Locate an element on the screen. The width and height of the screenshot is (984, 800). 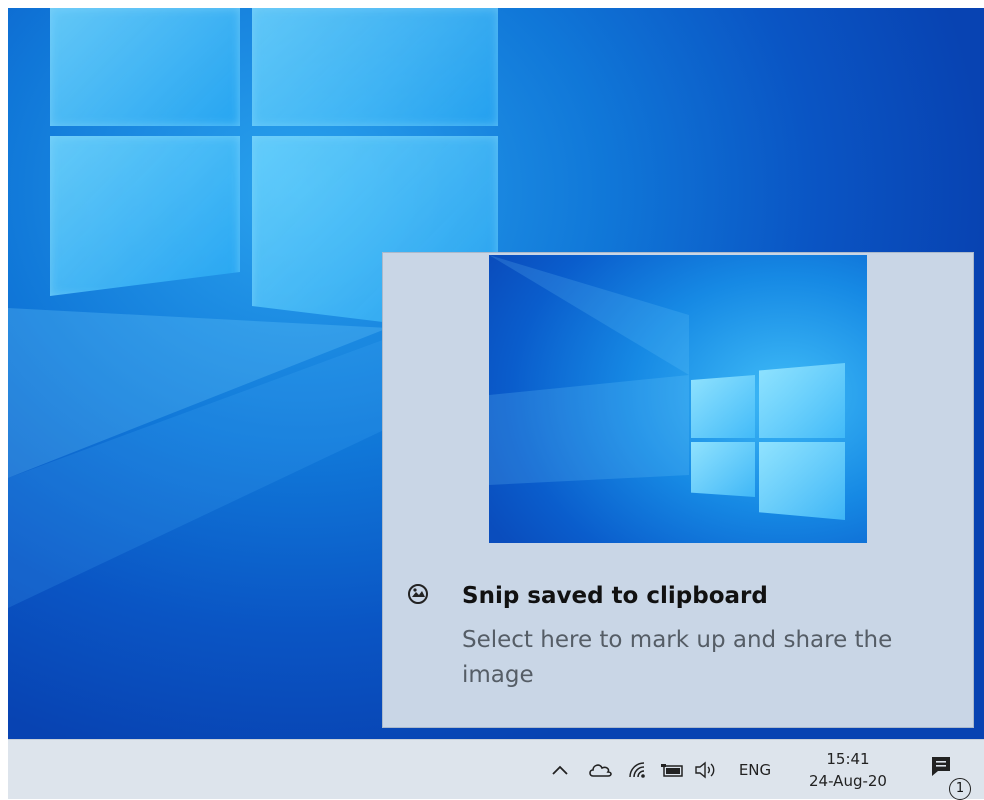
network-button is located at coordinates (638, 769).